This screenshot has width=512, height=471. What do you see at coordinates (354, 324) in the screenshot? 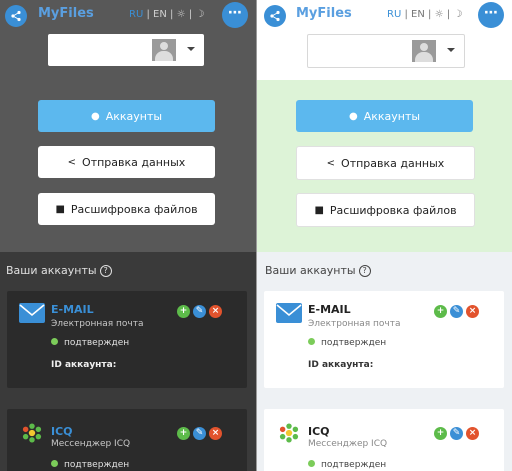
I see `account-description: Электронная почта` at bounding box center [354, 324].